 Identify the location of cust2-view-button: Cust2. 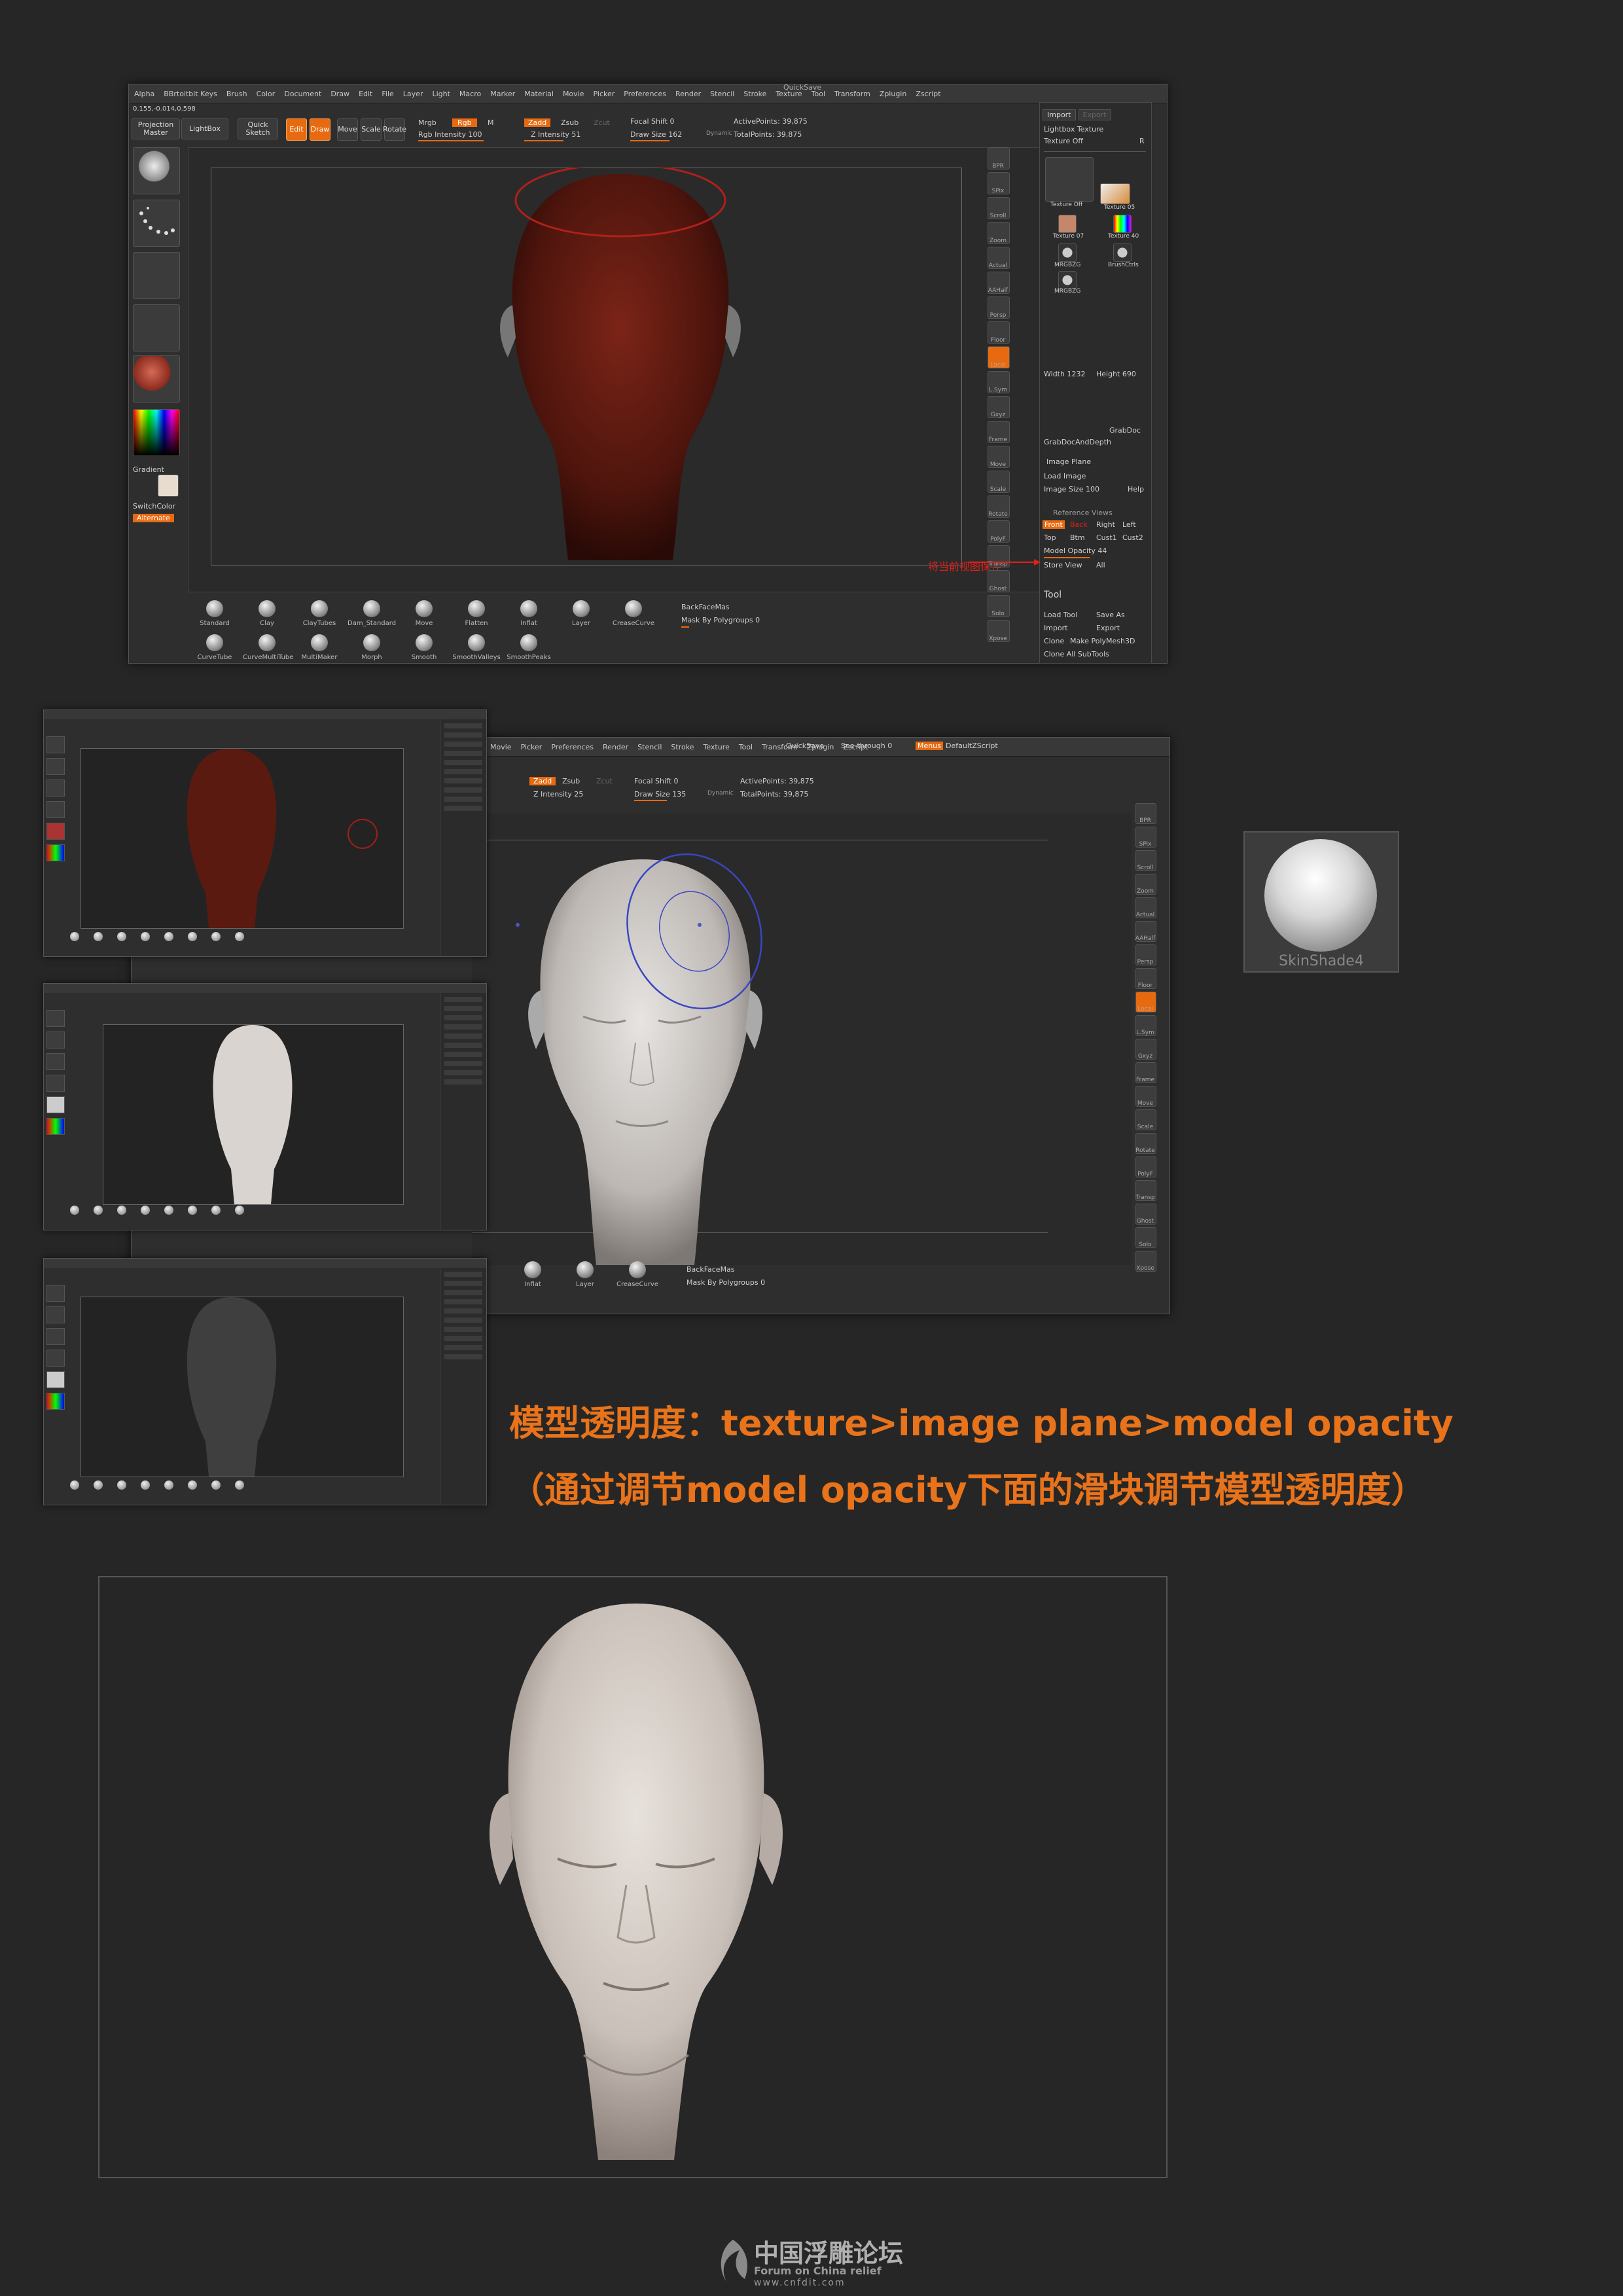
(1132, 537).